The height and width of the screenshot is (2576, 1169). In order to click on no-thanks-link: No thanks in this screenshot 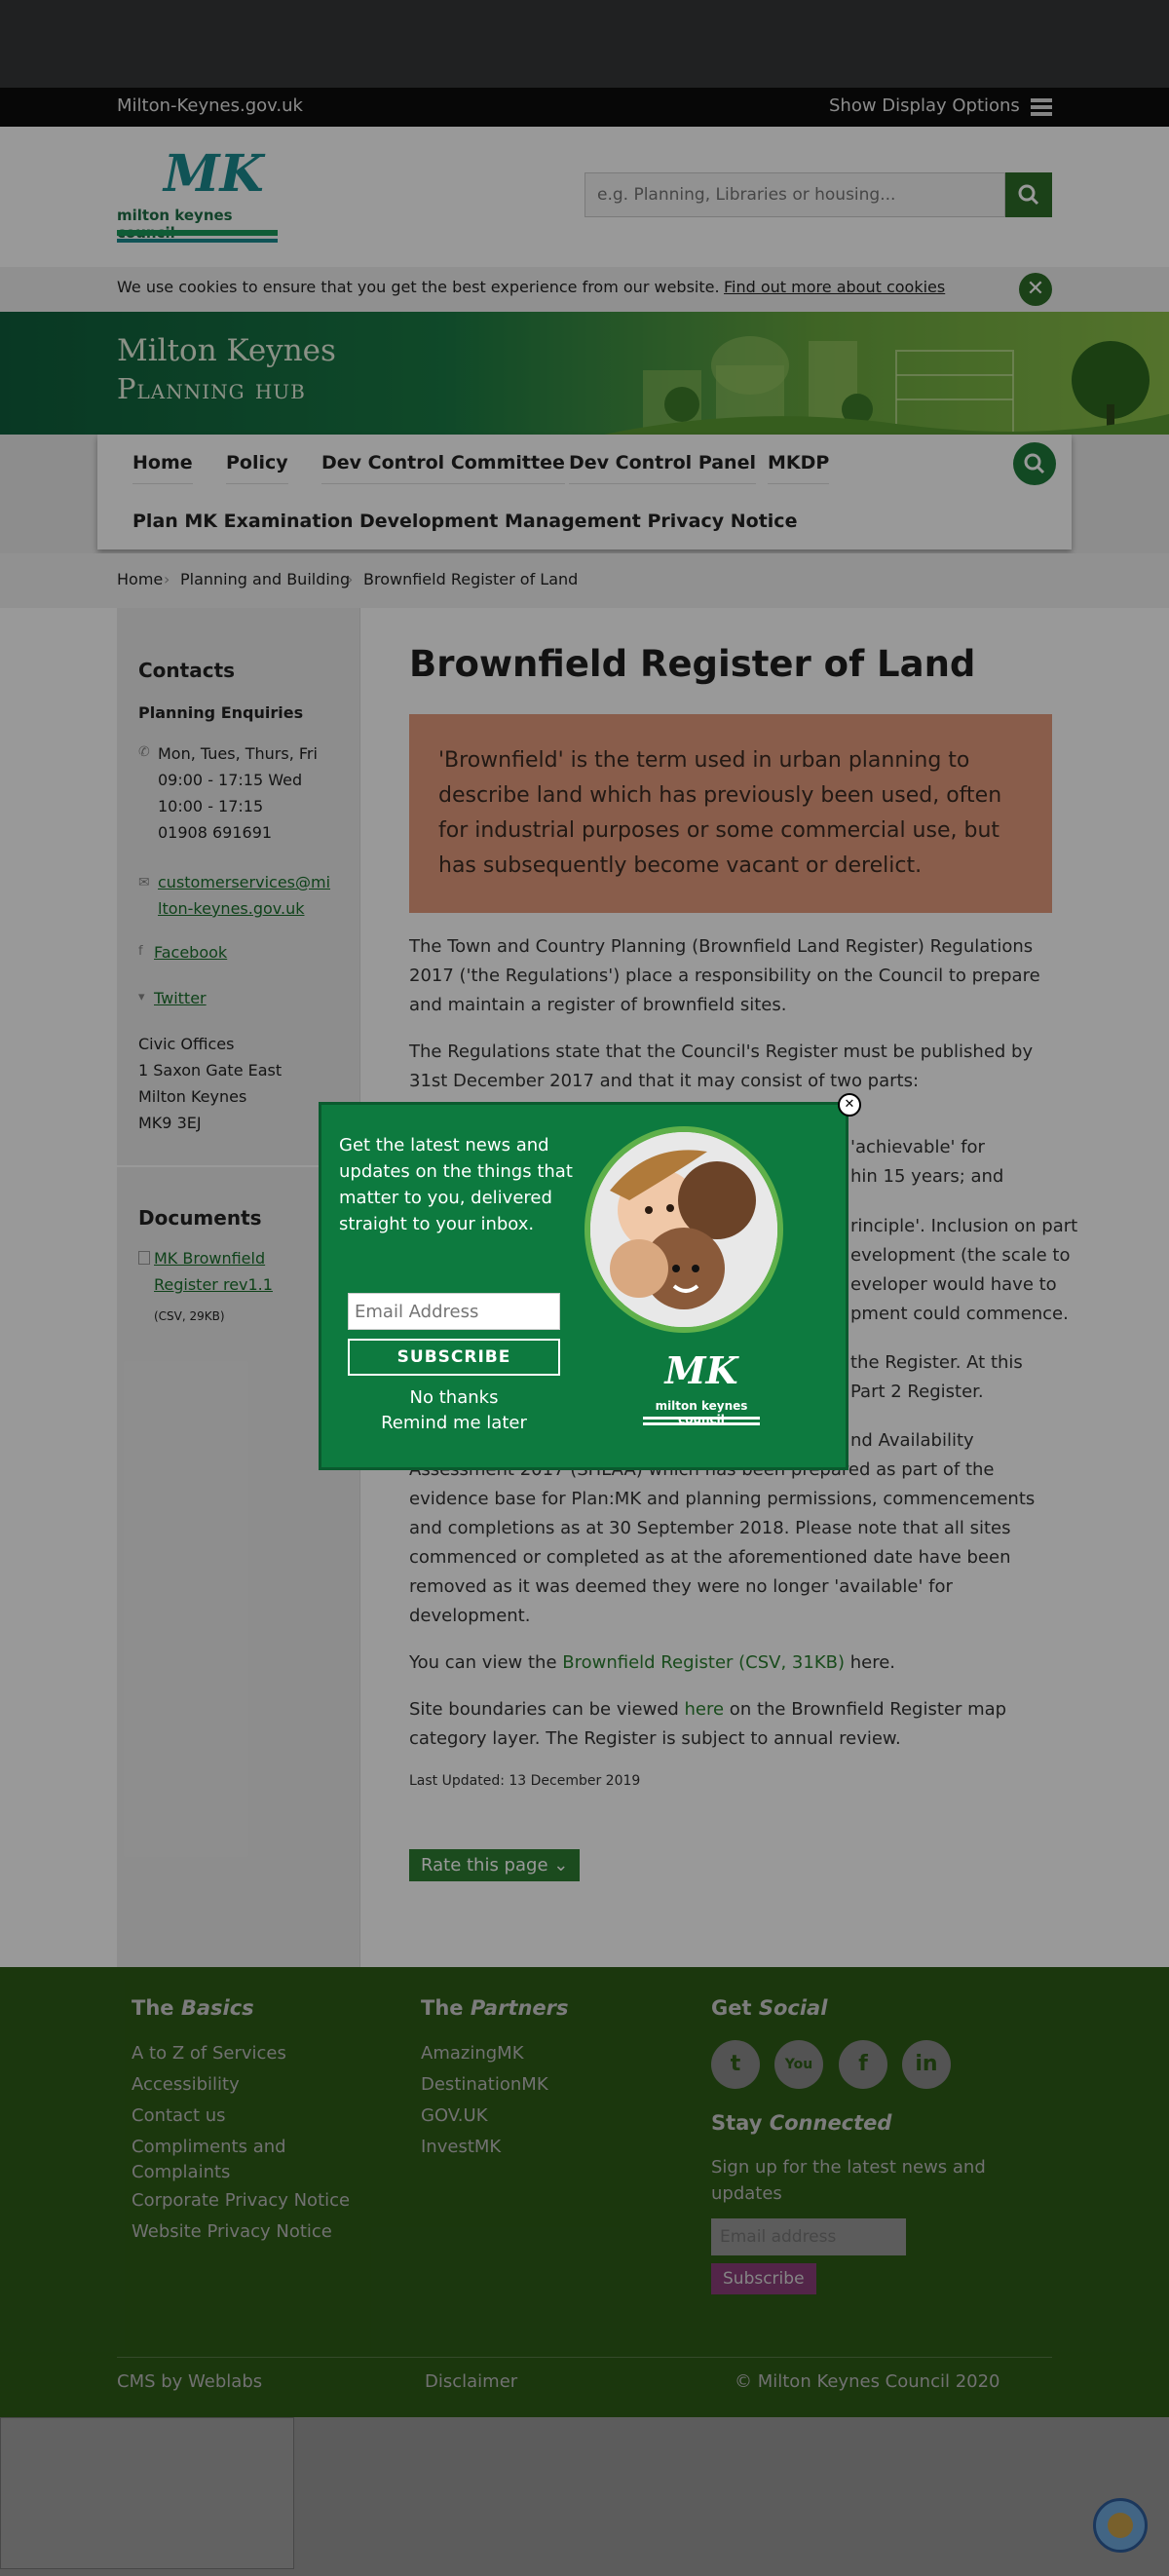, I will do `click(454, 1397)`.